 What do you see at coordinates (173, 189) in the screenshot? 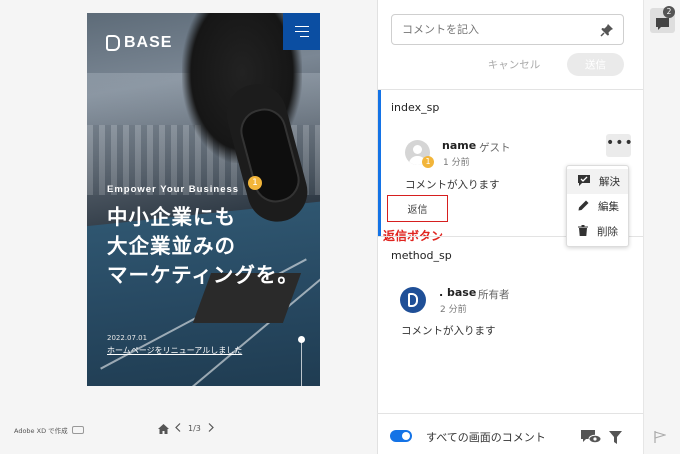
I see `hero-tagline: Empower Your Business` at bounding box center [173, 189].